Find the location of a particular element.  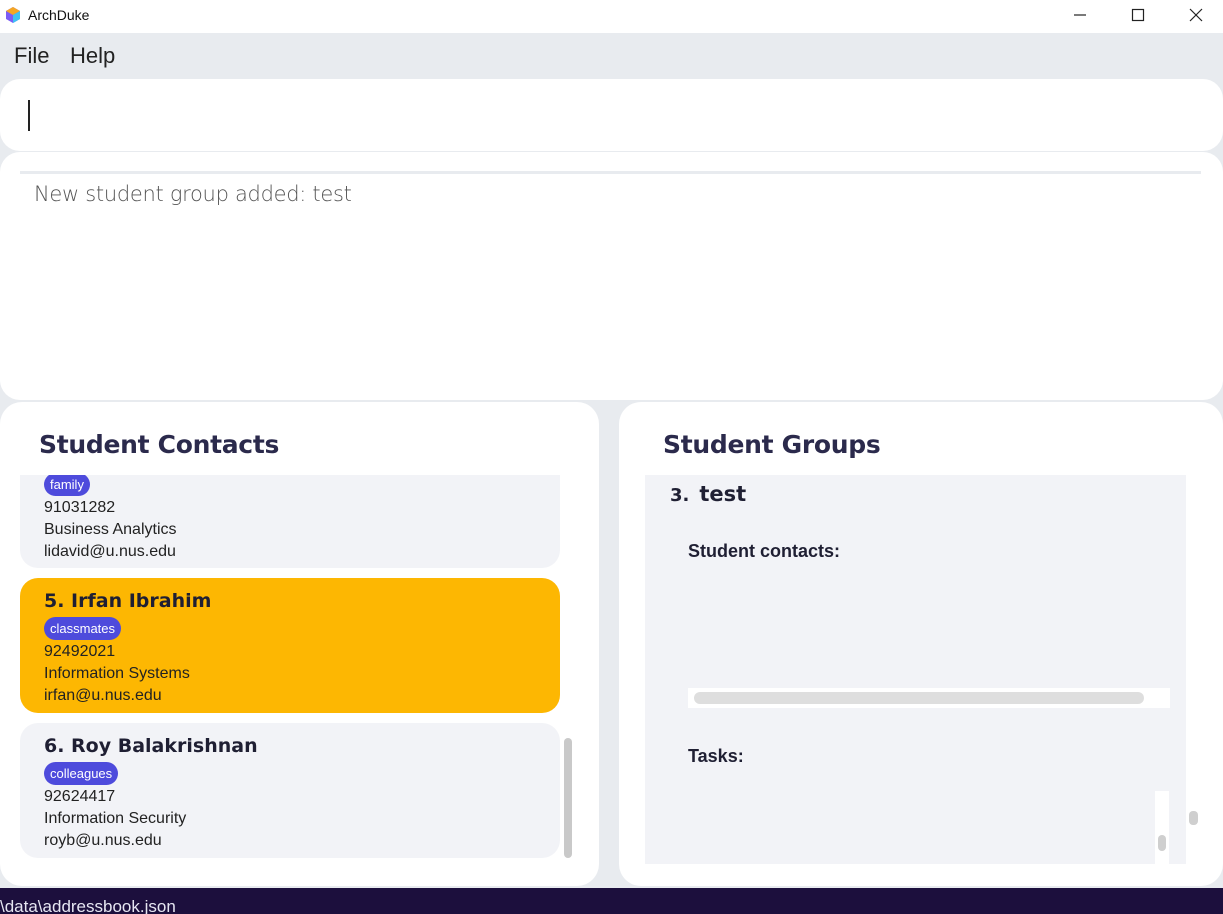

contact-tag: colleagues is located at coordinates (81, 773).